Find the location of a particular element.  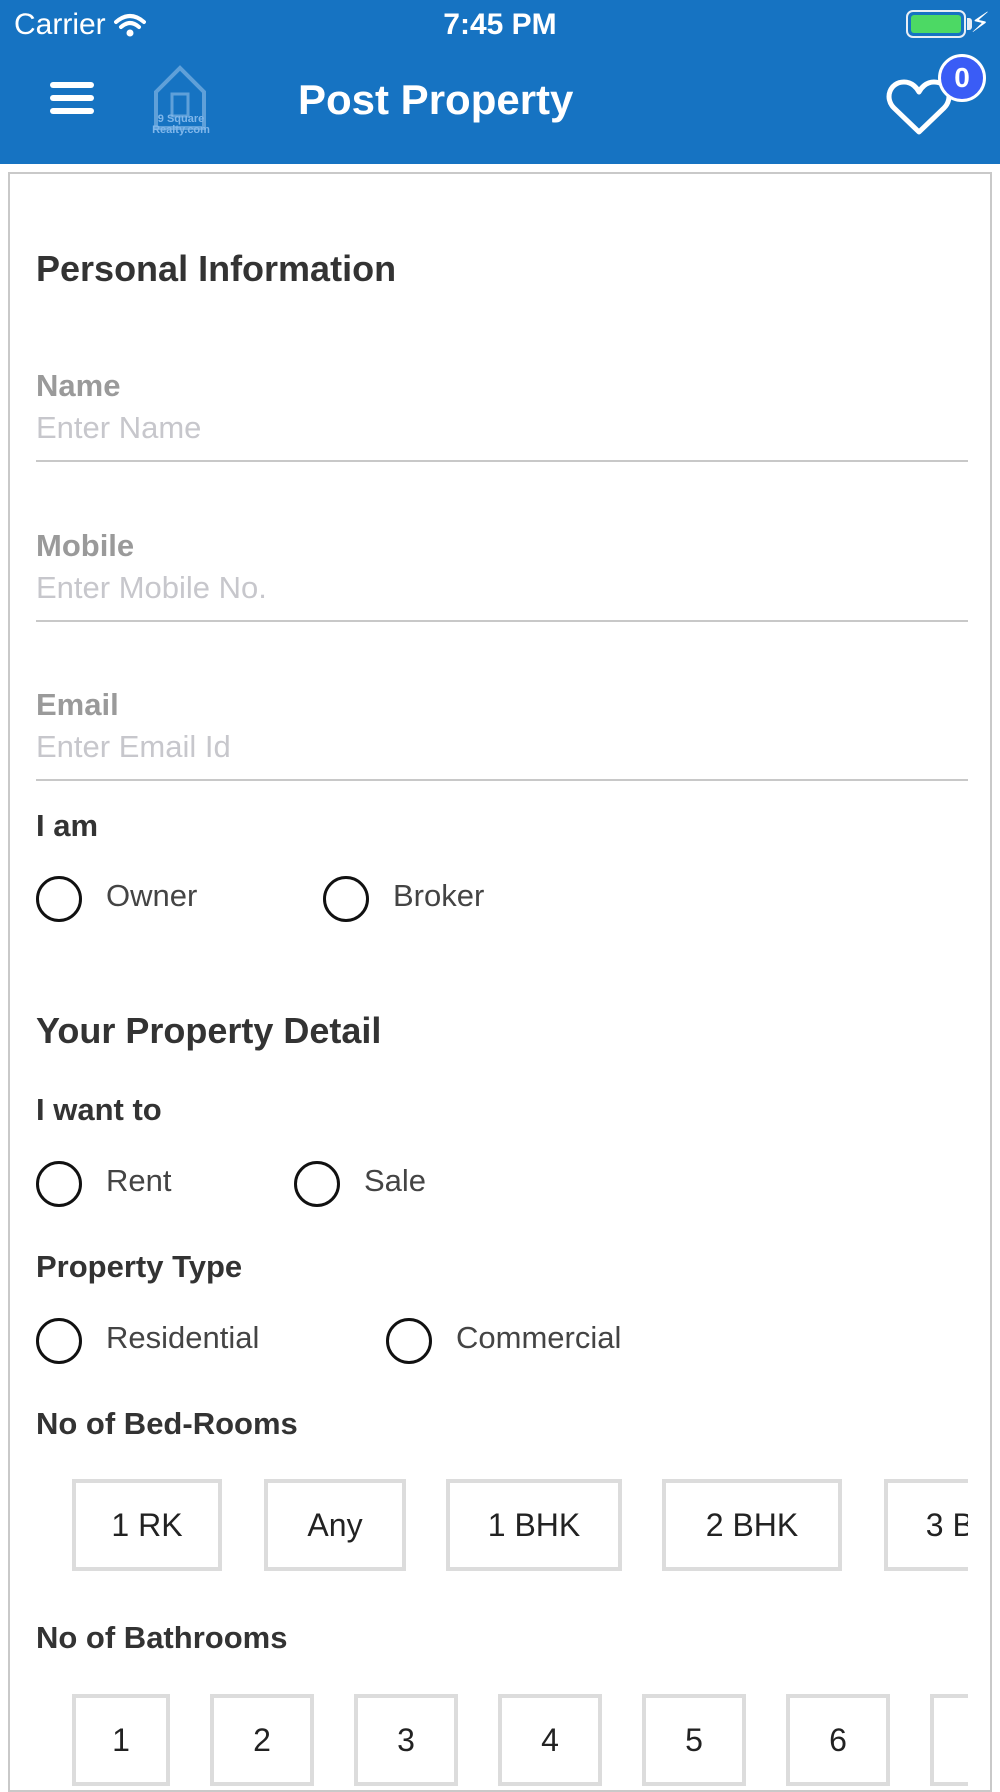

want-to-label: I want to is located at coordinates (99, 1109).